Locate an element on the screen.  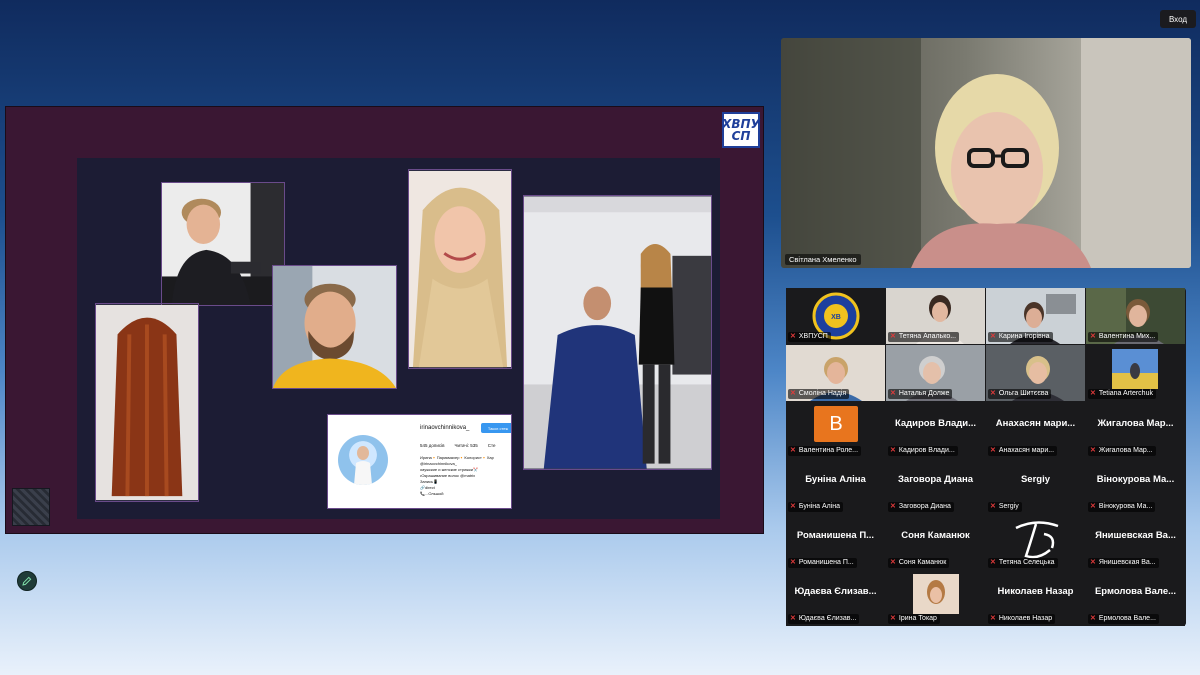
logo-bottom-text: СП is located at coordinates (741, 136).